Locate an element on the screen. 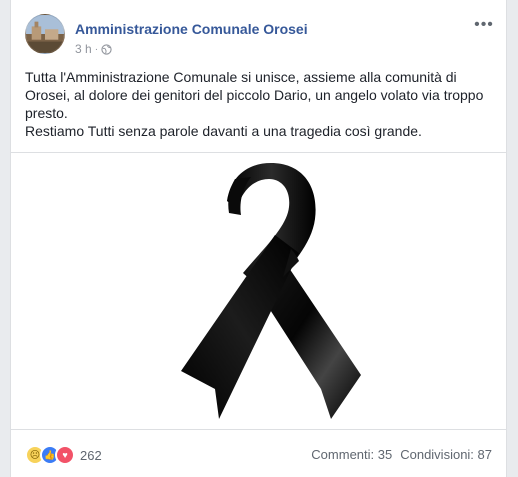  globe-icon is located at coordinates (106, 49).